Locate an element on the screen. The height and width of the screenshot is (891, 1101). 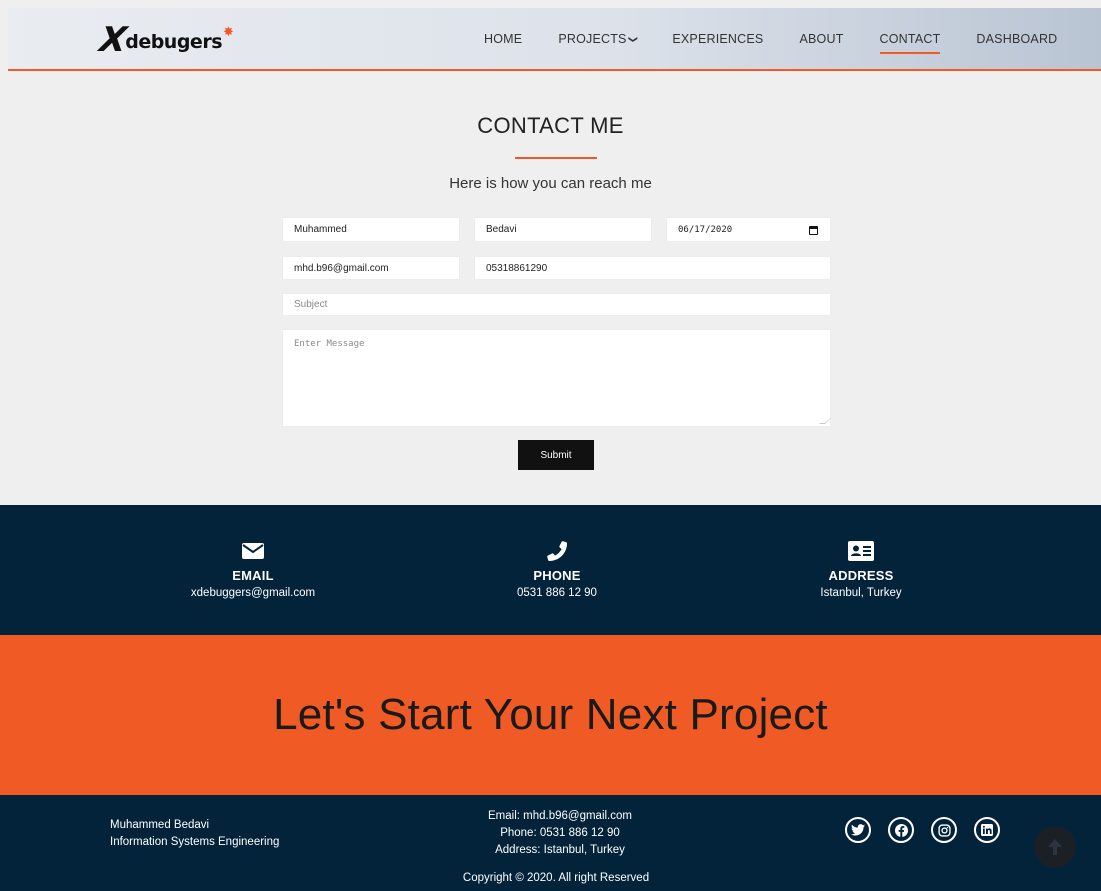
page-subtitle: Here is how you can reach me is located at coordinates (550, 183).